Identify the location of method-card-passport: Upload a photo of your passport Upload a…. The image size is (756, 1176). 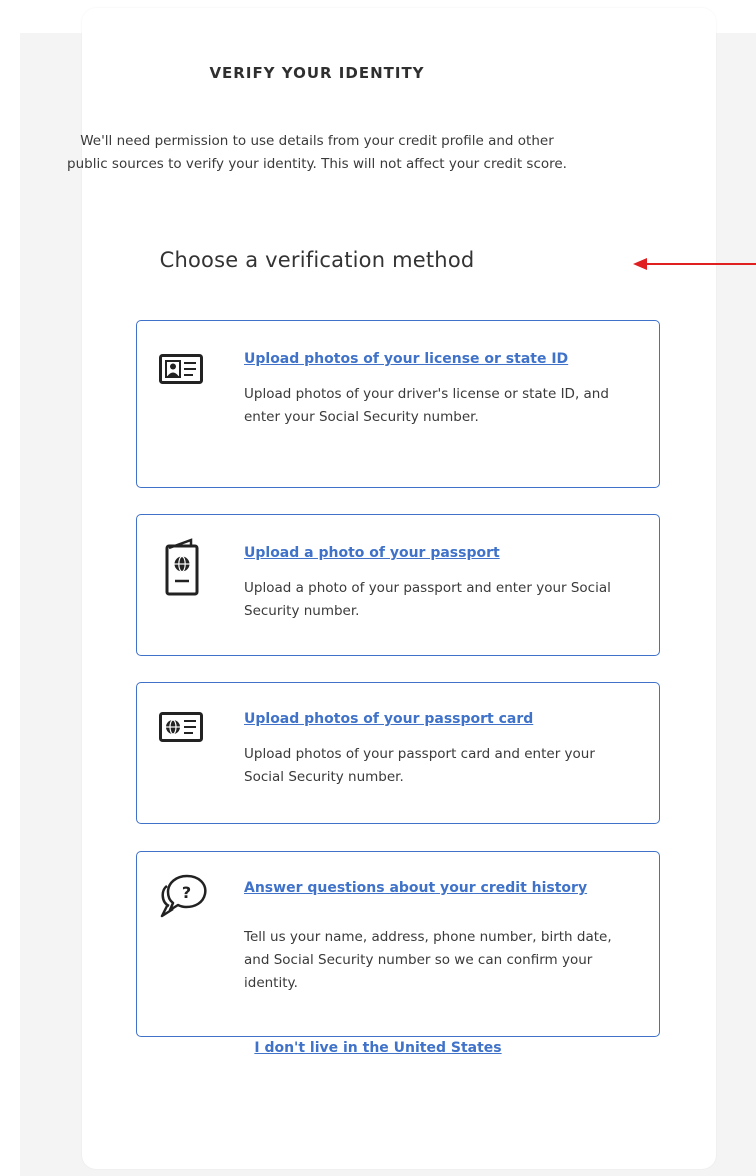
(398, 585).